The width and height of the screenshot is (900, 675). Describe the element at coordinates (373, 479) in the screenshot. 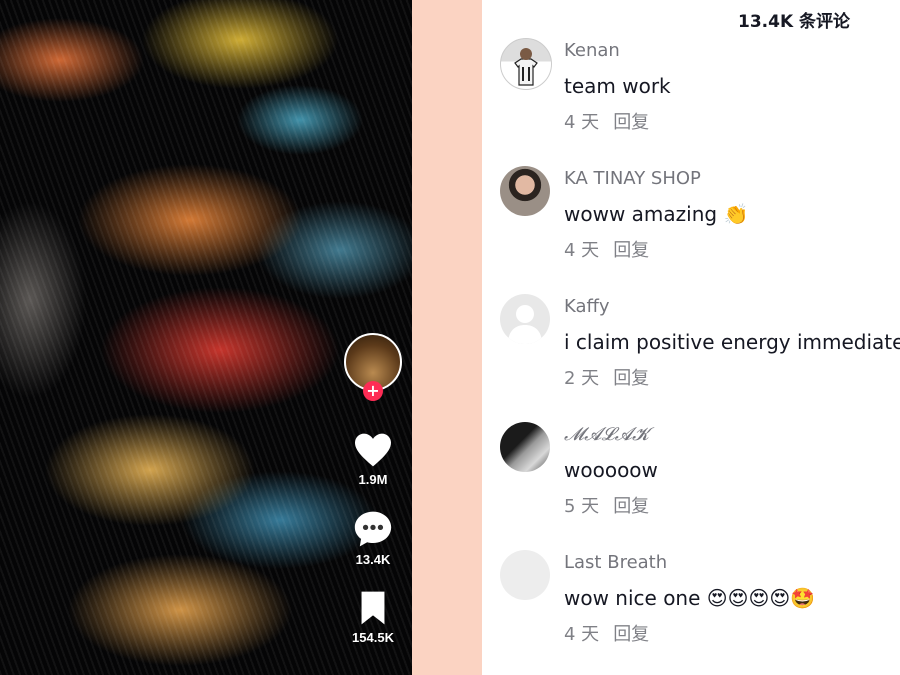

I see `like-count: 1.9M` at that location.